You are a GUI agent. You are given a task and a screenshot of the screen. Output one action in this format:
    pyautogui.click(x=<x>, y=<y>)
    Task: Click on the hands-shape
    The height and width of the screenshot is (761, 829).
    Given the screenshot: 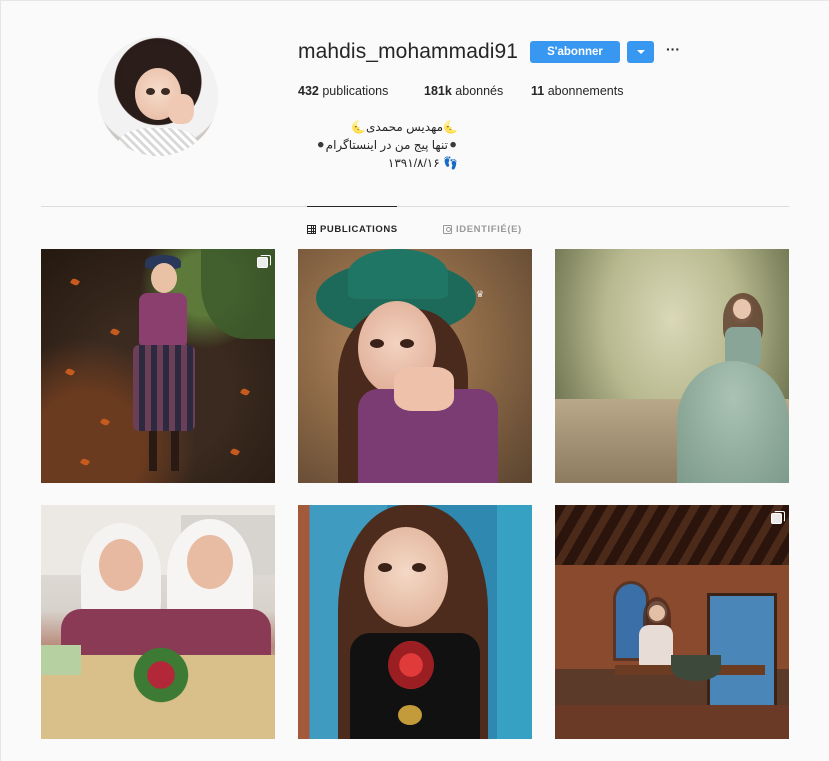 What is the action you would take?
    pyautogui.click(x=424, y=389)
    